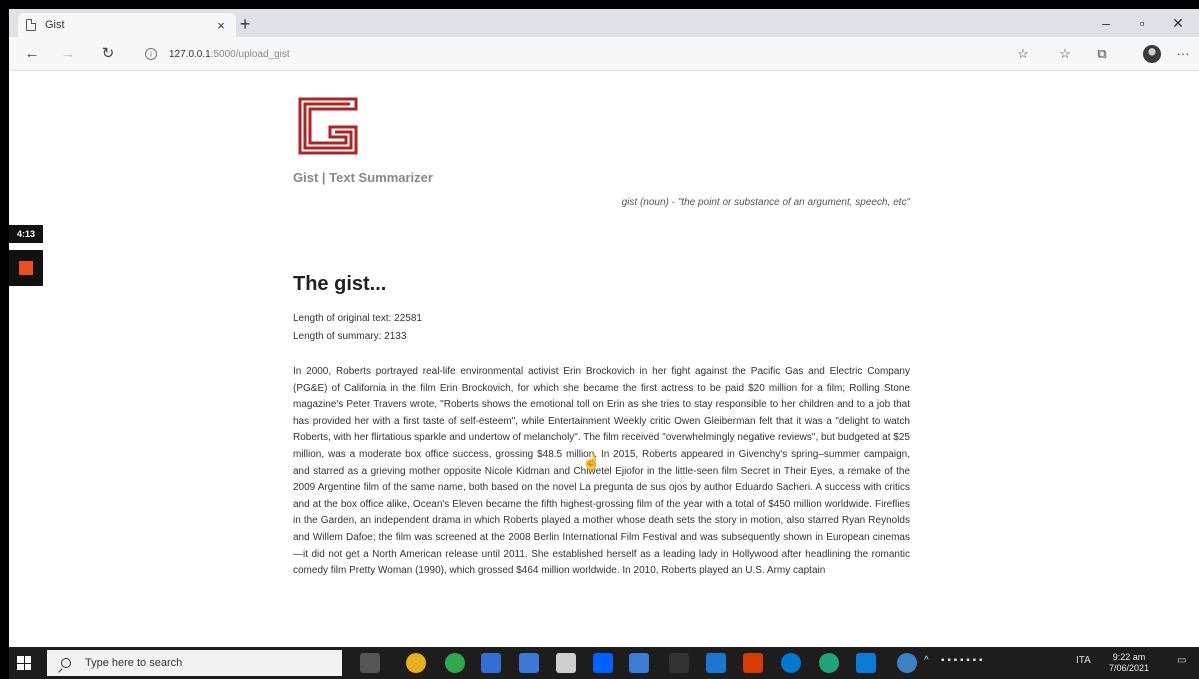 The height and width of the screenshot is (679, 1199). What do you see at coordinates (31, 25) in the screenshot?
I see `page-icon` at bounding box center [31, 25].